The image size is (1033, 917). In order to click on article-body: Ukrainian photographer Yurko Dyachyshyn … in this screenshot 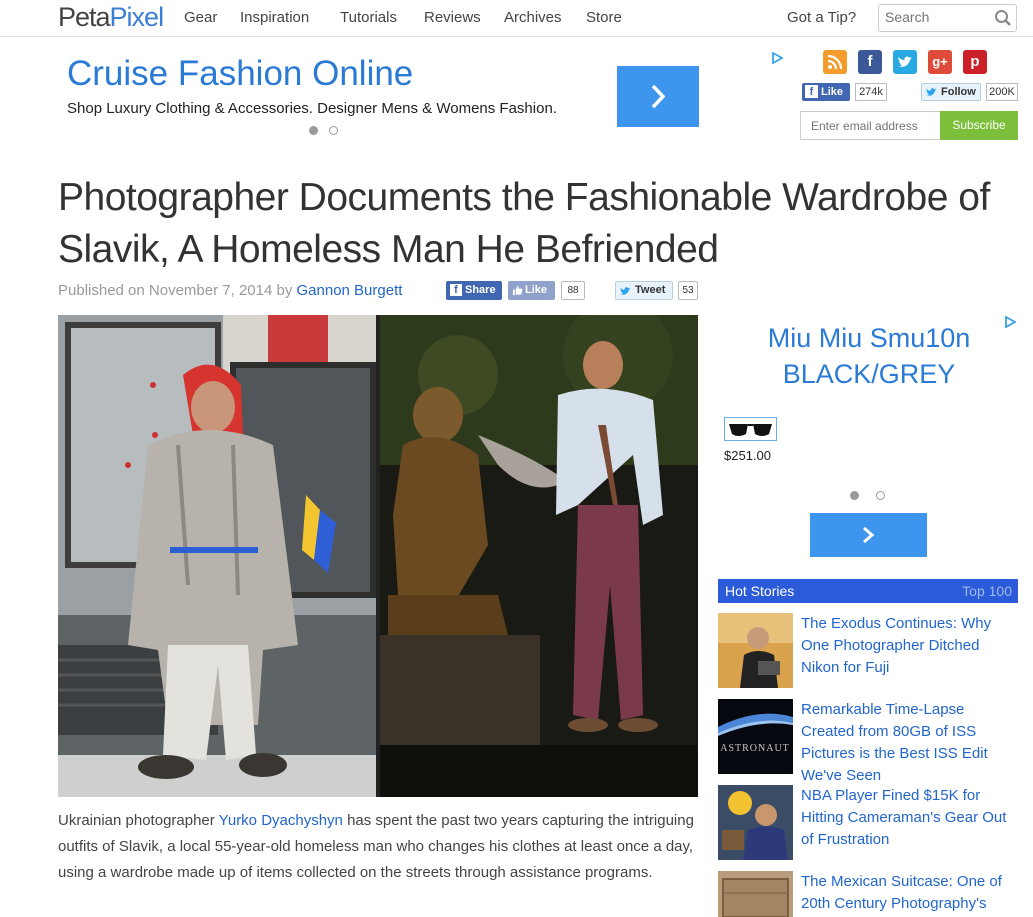, I will do `click(378, 847)`.